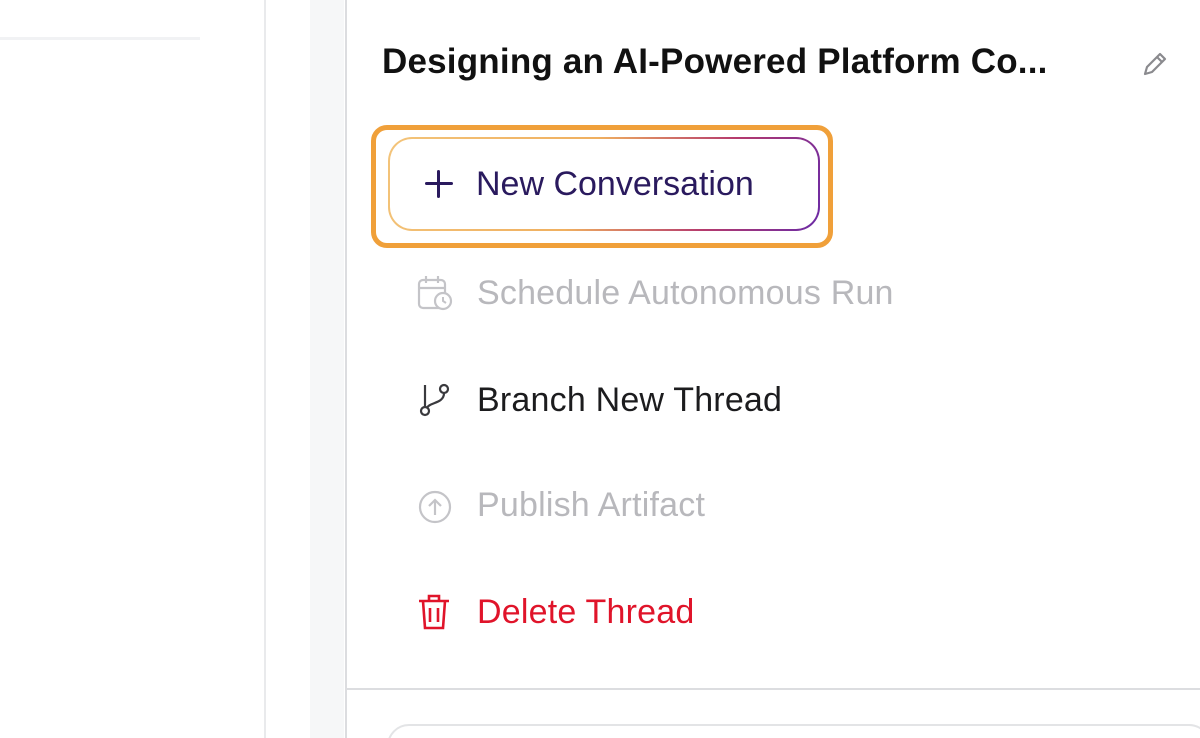  What do you see at coordinates (1154, 65) in the screenshot?
I see `pencil-icon` at bounding box center [1154, 65].